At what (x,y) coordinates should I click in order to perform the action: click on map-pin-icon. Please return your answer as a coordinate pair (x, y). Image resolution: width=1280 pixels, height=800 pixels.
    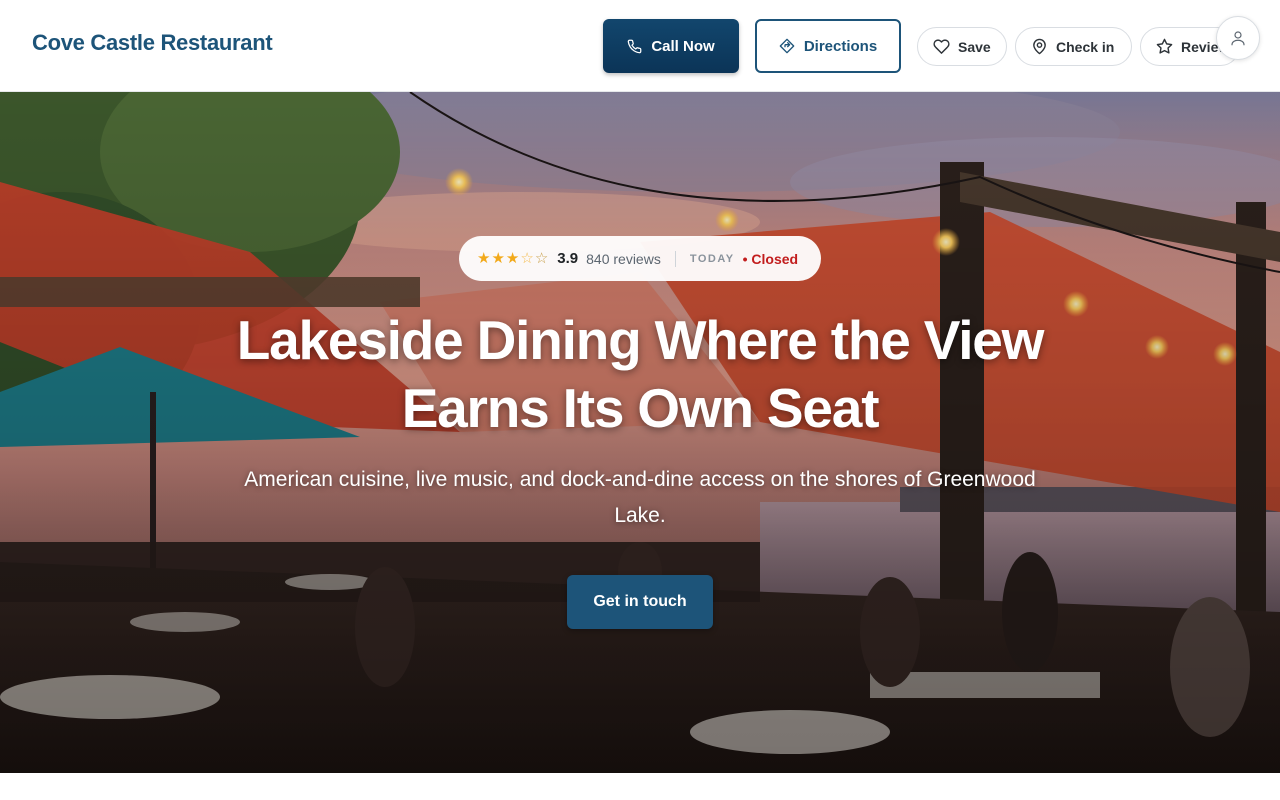
    Looking at the image, I should click on (1039, 46).